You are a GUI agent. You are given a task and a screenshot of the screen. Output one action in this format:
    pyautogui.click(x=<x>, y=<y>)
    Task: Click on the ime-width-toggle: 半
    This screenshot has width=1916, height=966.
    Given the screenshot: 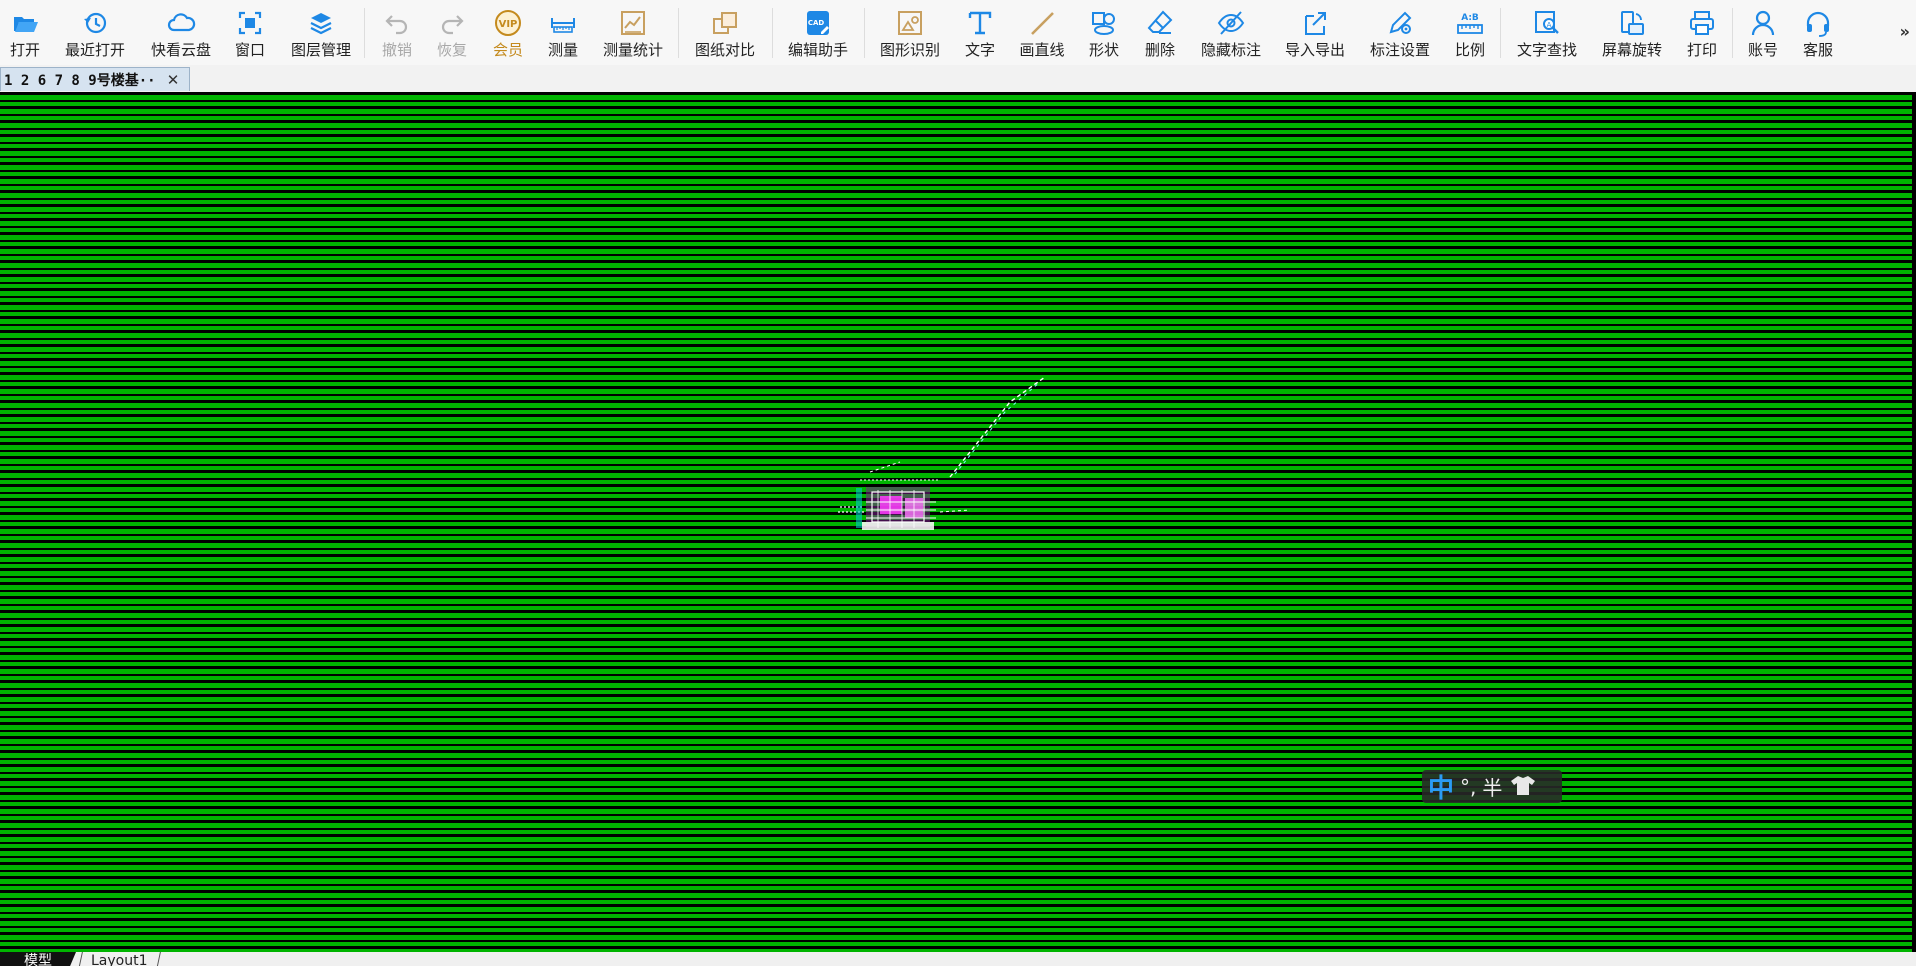 What is the action you would take?
    pyautogui.click(x=1492, y=786)
    